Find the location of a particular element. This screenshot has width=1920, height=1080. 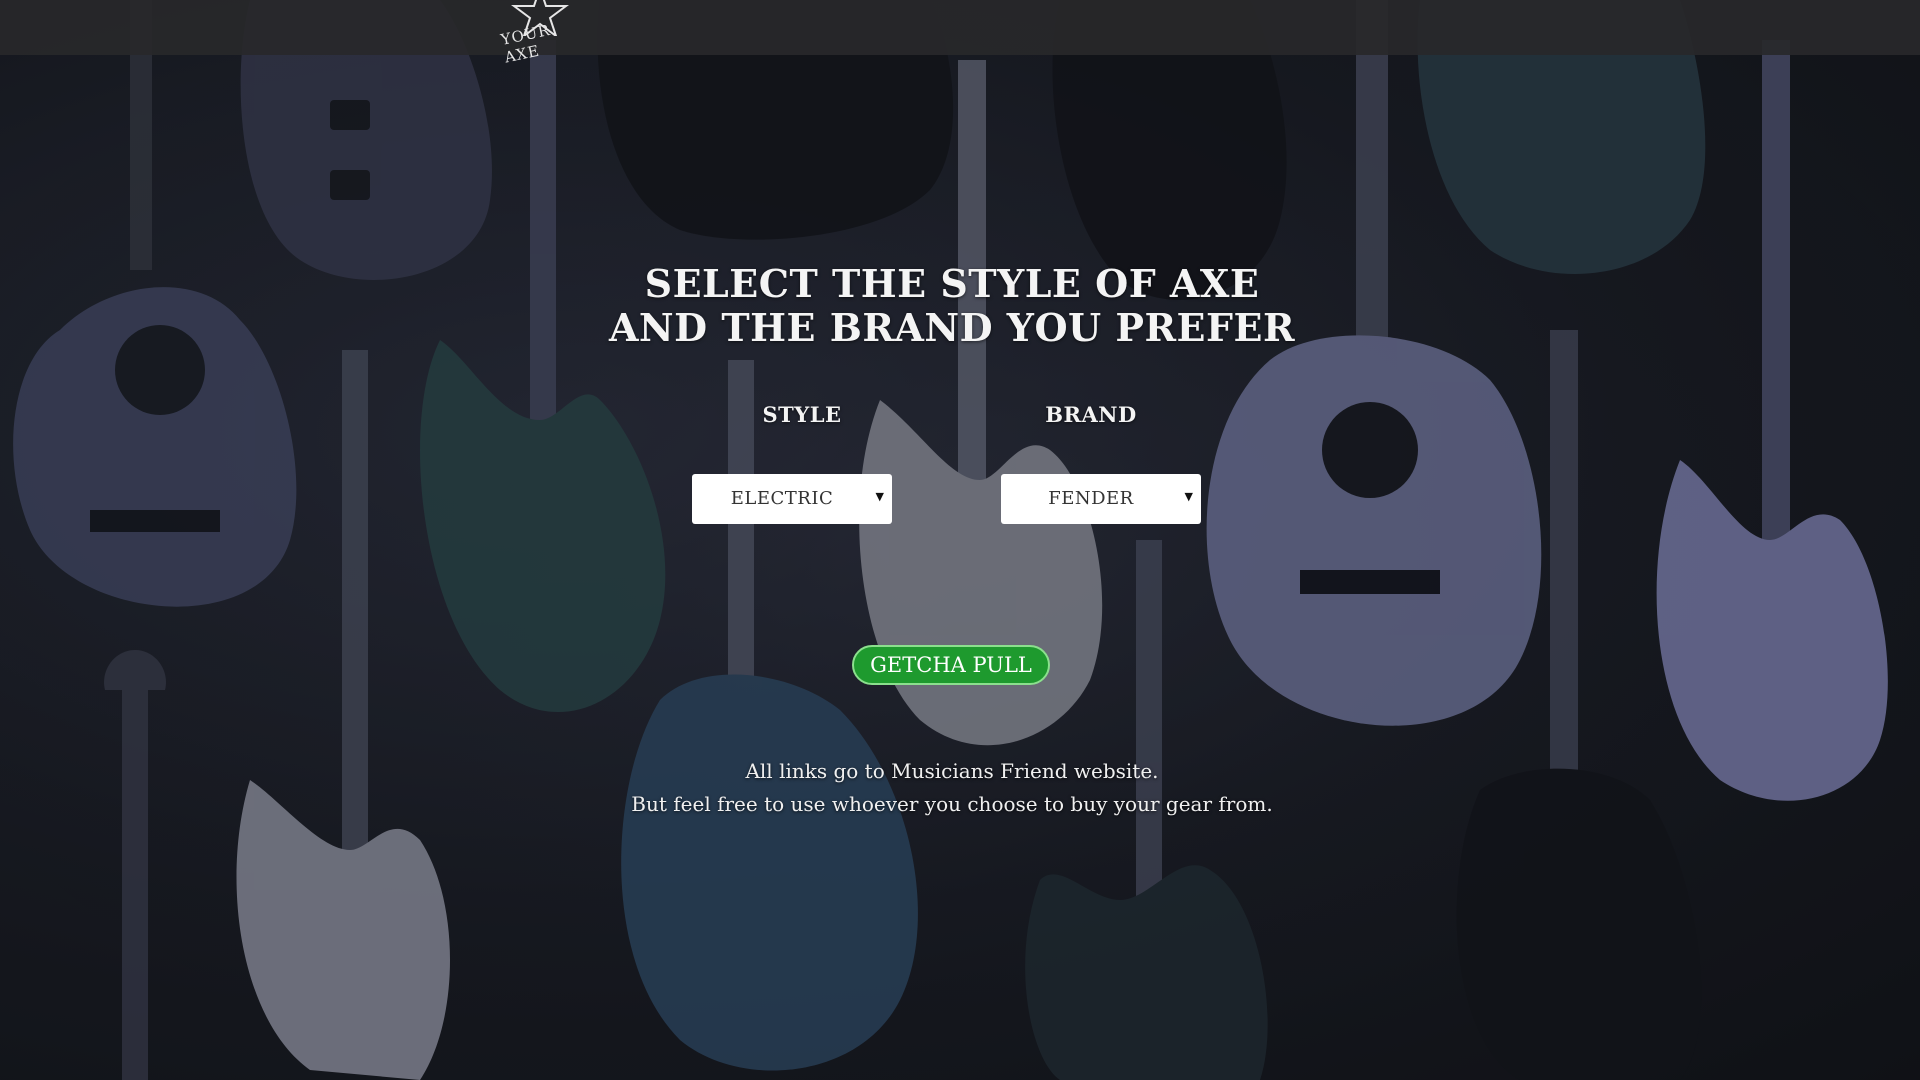

brand-select-value: FENDER is located at coordinates (1091, 498).